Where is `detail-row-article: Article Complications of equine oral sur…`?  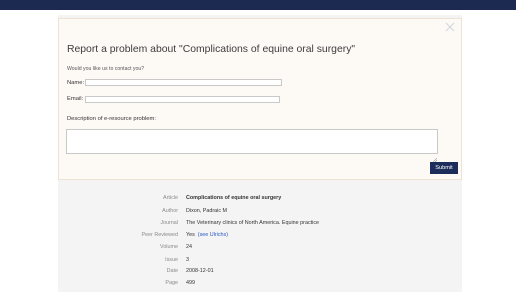 detail-row-article: Article Complications of equine oral sur… is located at coordinates (260, 200).